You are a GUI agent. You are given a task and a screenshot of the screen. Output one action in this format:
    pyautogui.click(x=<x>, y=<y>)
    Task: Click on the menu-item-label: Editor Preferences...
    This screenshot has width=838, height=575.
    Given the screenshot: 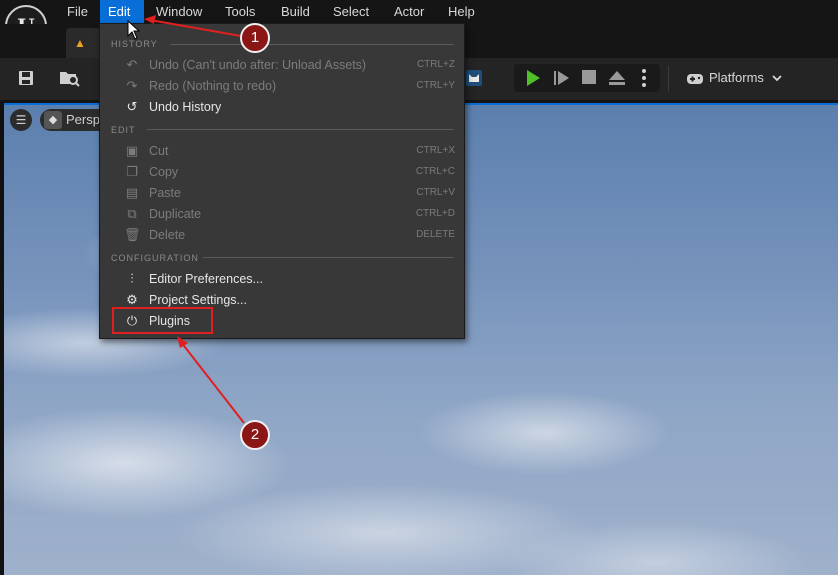 What is the action you would take?
    pyautogui.click(x=206, y=279)
    